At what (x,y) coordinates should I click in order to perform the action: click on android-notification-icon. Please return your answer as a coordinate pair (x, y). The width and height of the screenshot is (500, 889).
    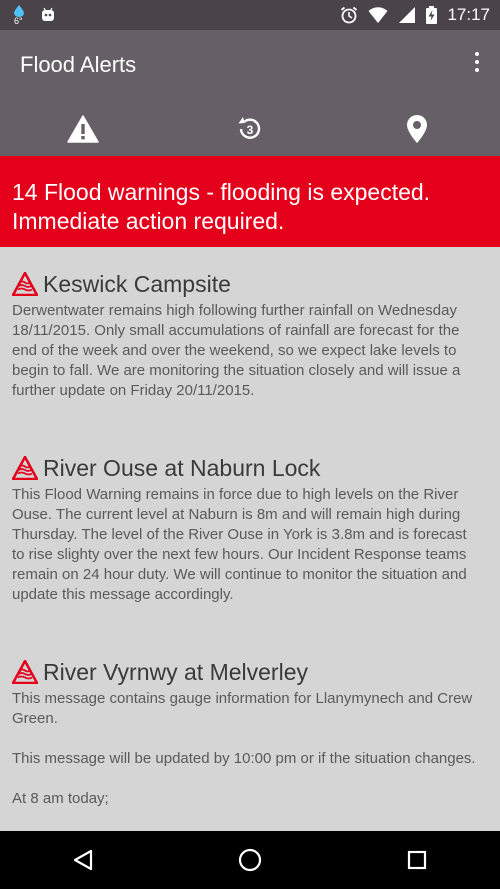
    Looking at the image, I should click on (48, 14).